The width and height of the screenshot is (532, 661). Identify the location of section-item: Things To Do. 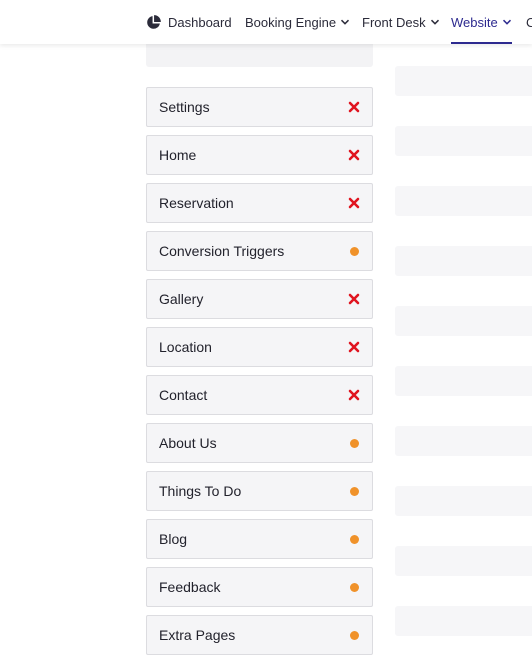
(259, 491).